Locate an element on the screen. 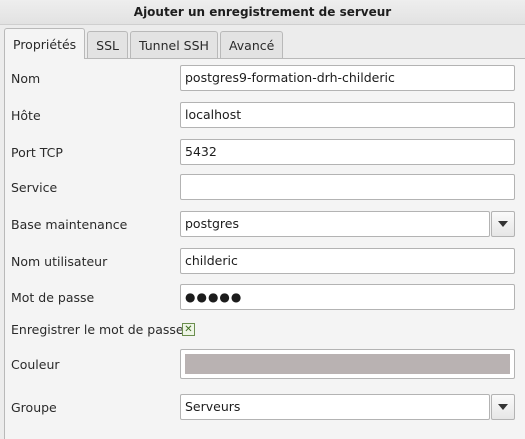 This screenshot has width=525, height=439. row-maintenance-db: Base maintenance postgres is located at coordinates (265, 225).